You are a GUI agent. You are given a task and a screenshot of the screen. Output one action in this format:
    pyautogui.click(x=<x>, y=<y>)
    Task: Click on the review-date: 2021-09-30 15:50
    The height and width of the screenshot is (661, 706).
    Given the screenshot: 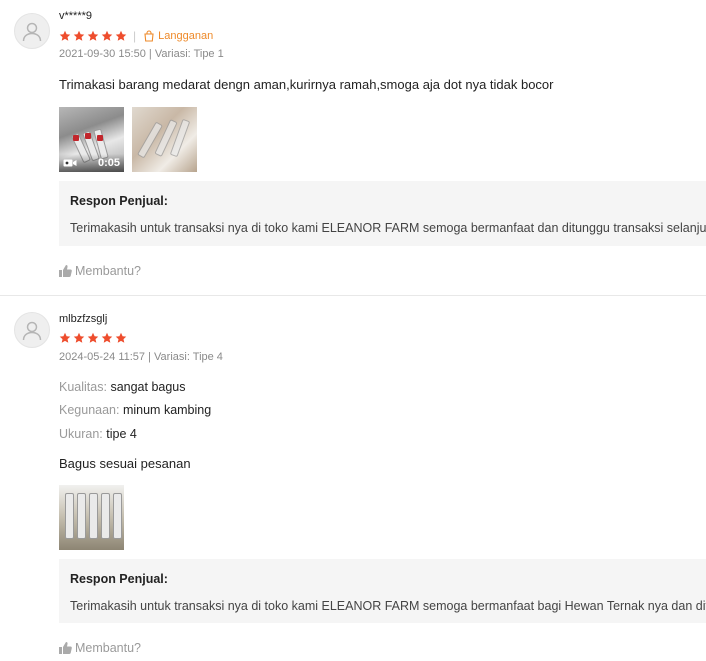 What is the action you would take?
    pyautogui.click(x=102, y=54)
    